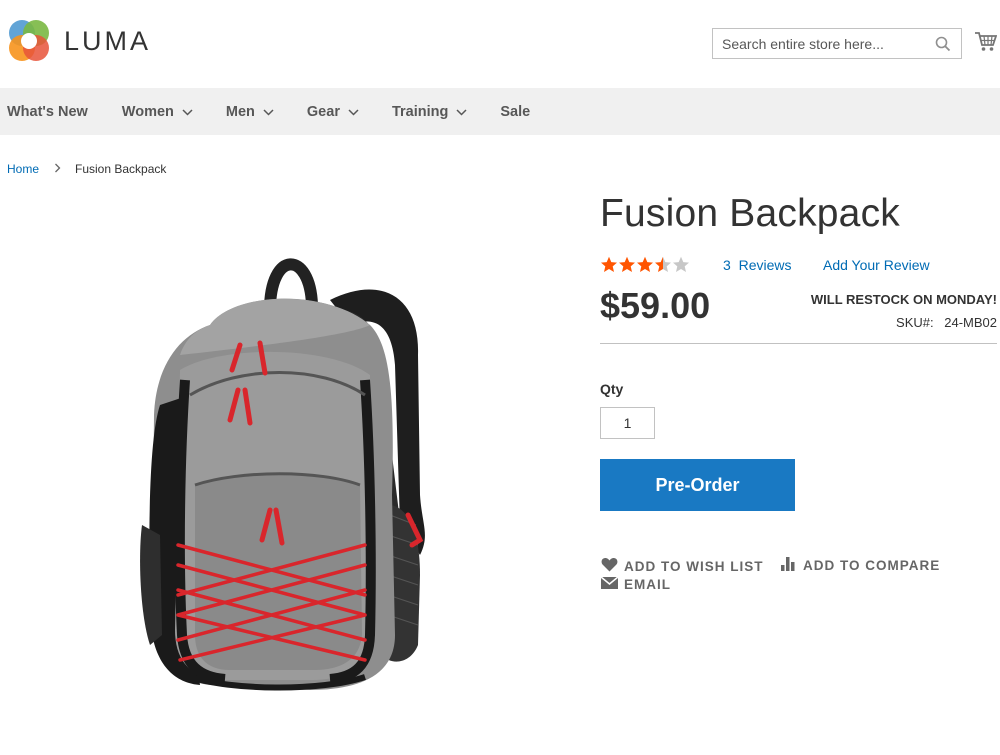 Image resolution: width=1000 pixels, height=755 pixels. I want to click on nav-item-label: Sale, so click(515, 111).